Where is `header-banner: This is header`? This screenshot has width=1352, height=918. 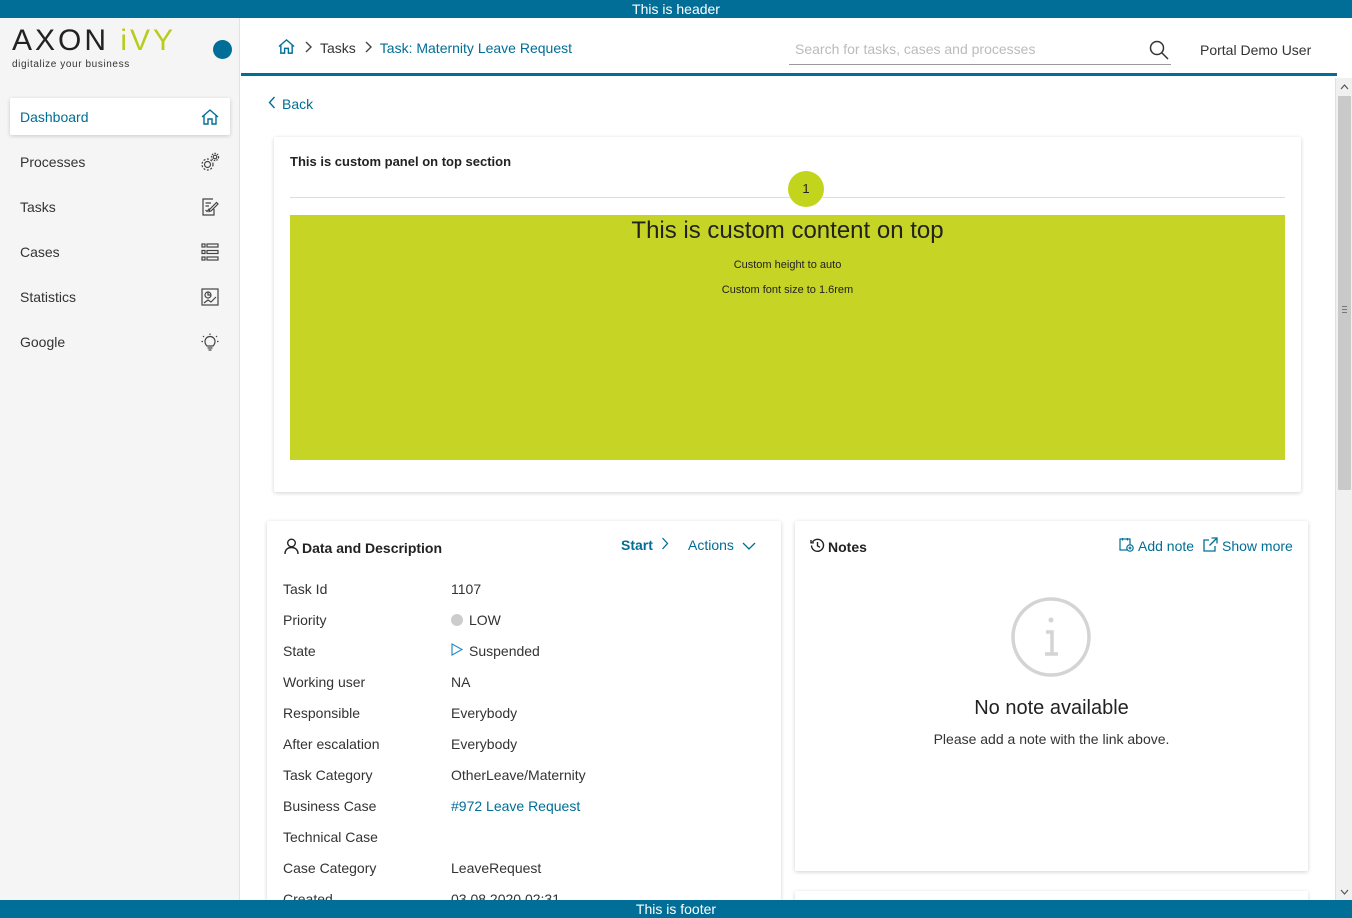
header-banner: This is header is located at coordinates (676, 9).